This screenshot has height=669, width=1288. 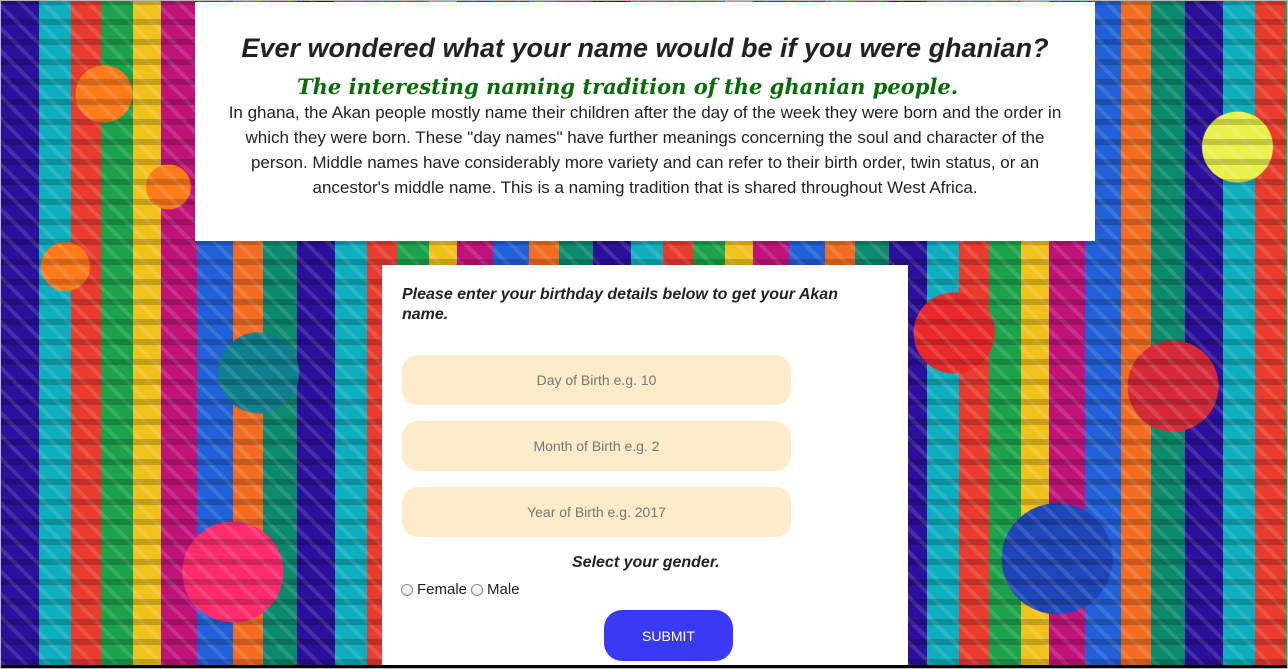 I want to click on male-radio-label: Male, so click(x=503, y=589).